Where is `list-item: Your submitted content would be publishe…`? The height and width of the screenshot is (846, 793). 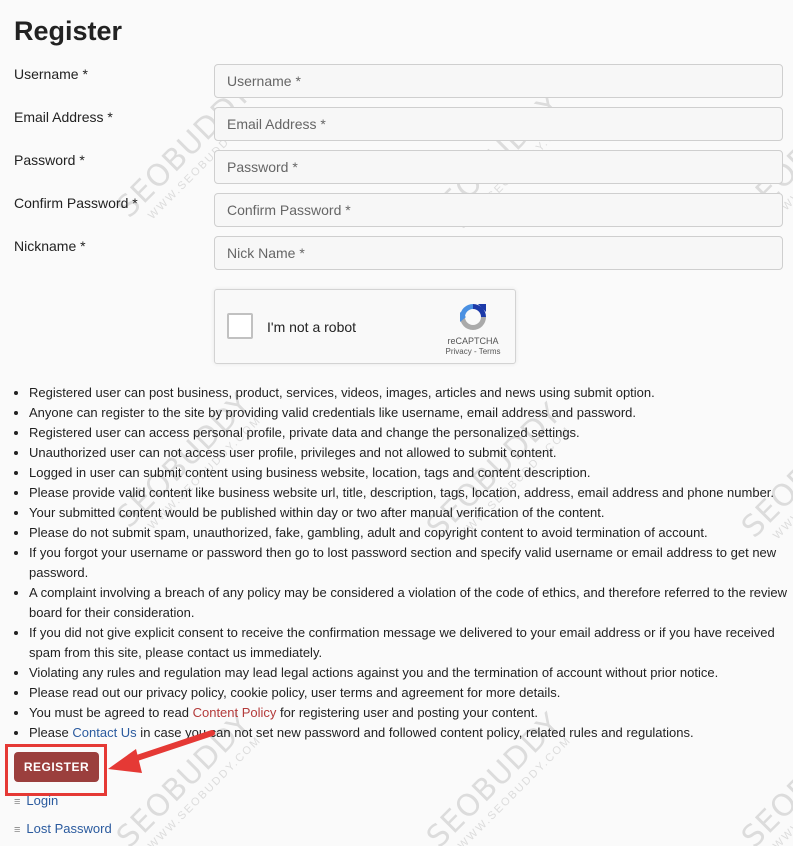
list-item: Your submitted content would be publishe… is located at coordinates (411, 513).